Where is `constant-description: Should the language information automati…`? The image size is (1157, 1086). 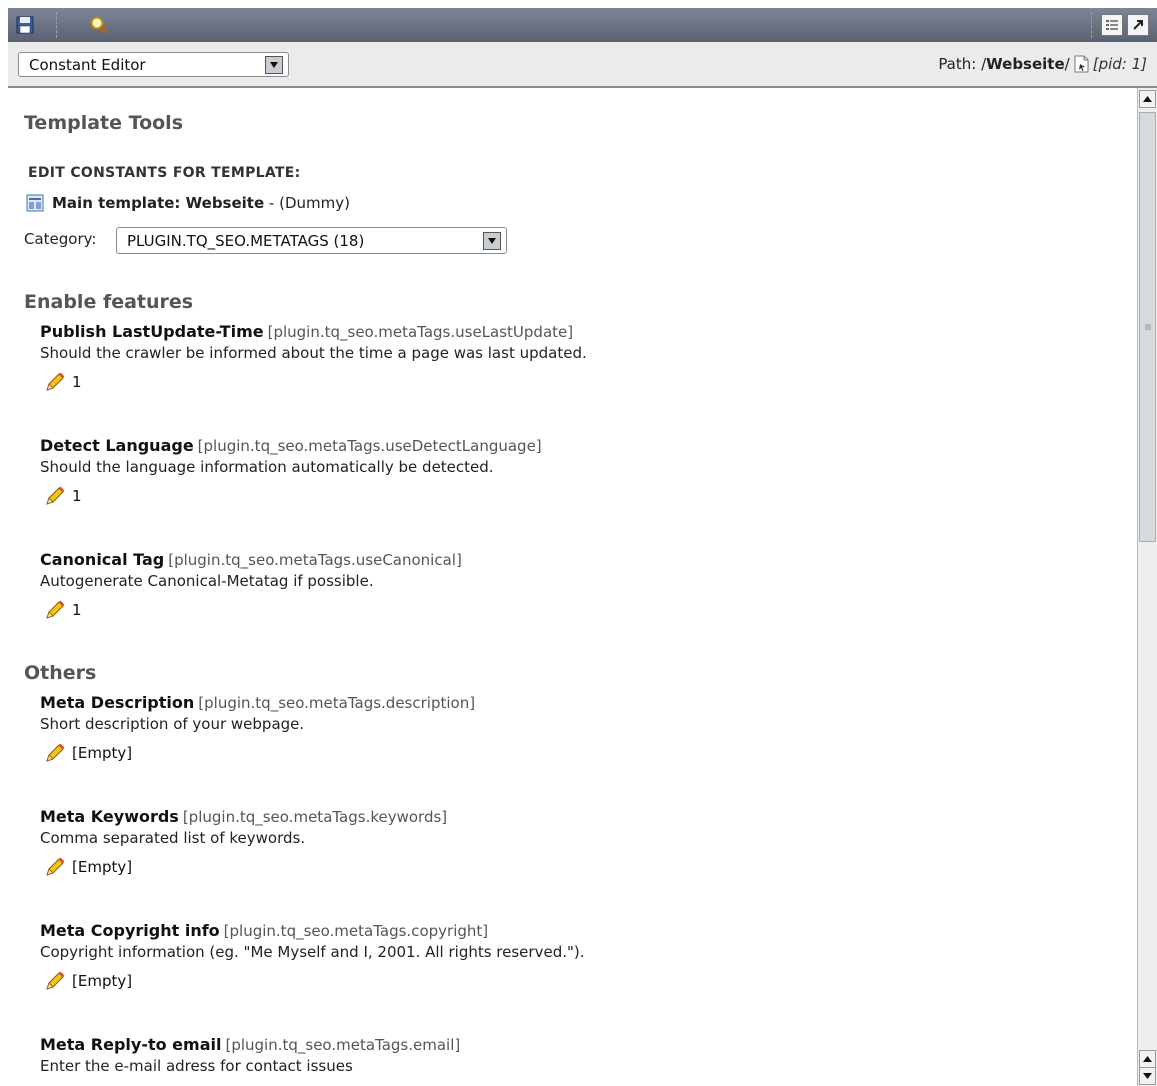 constant-description: Should the language information automati… is located at coordinates (267, 467).